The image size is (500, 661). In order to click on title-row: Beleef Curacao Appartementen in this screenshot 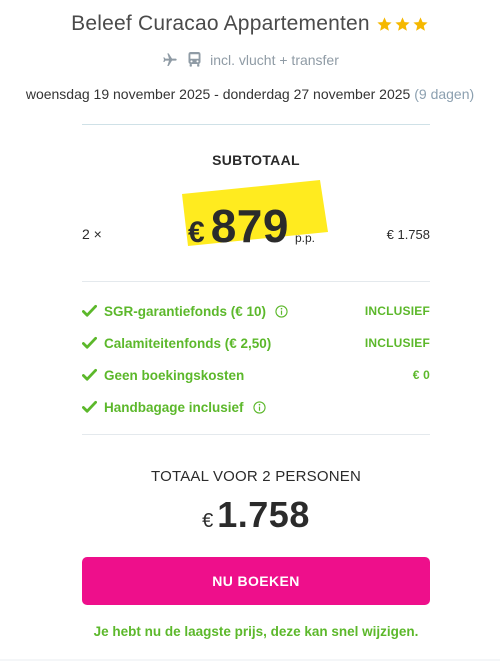, I will do `click(250, 24)`.